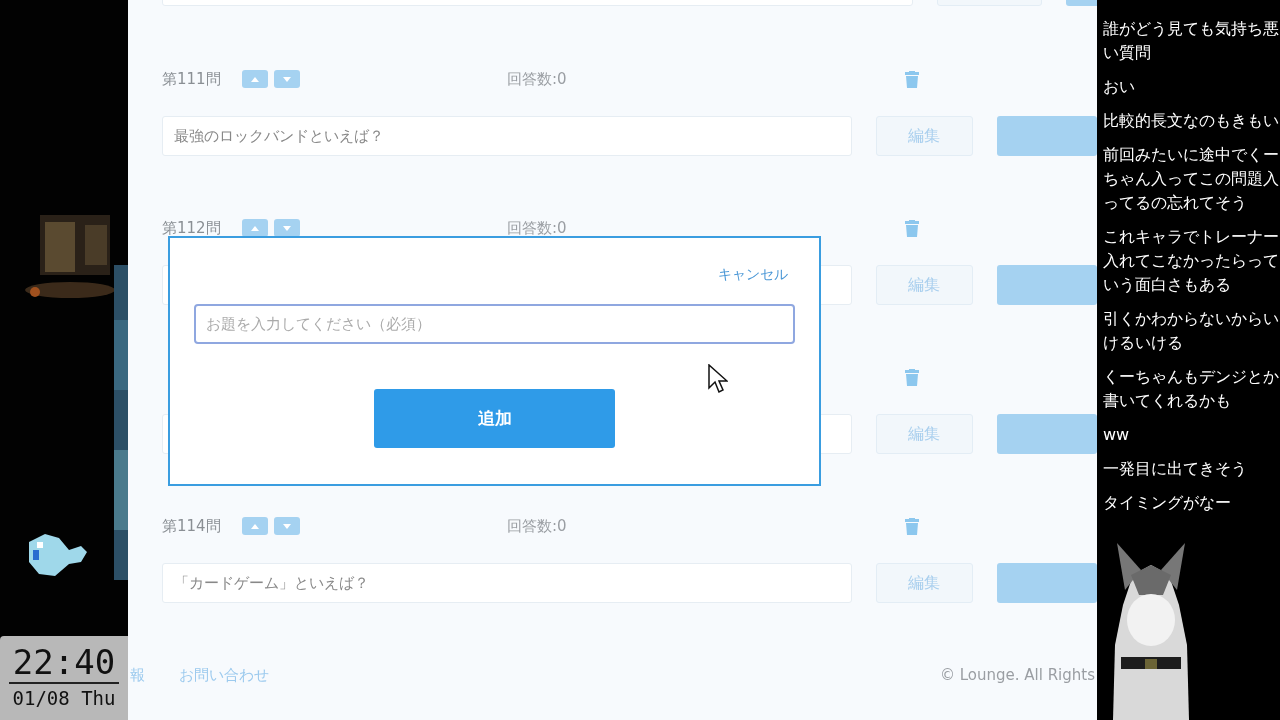  What do you see at coordinates (192, 79) in the screenshot?
I see `question-number: 第111問` at bounding box center [192, 79].